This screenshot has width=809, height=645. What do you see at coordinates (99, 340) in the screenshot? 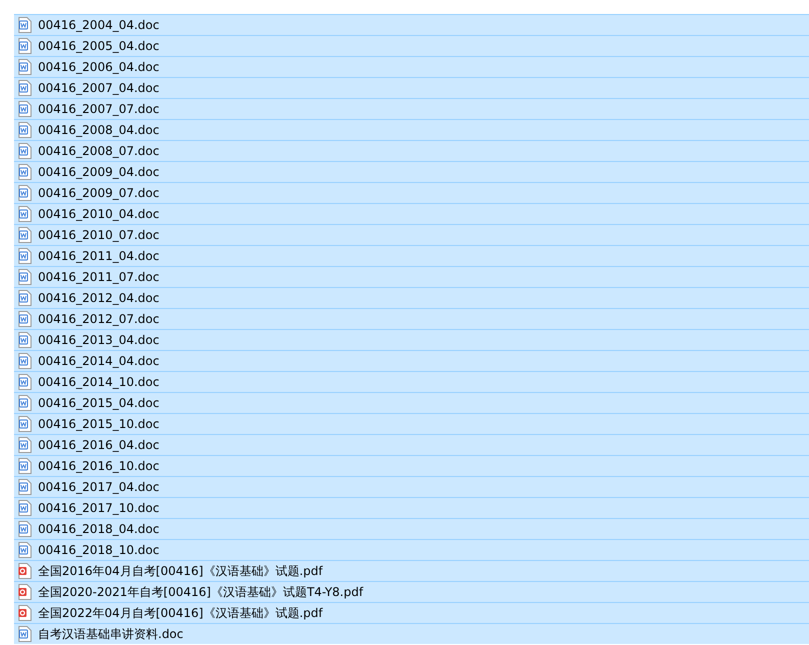
I see `file-name: 00416_2013_04.doc` at bounding box center [99, 340].